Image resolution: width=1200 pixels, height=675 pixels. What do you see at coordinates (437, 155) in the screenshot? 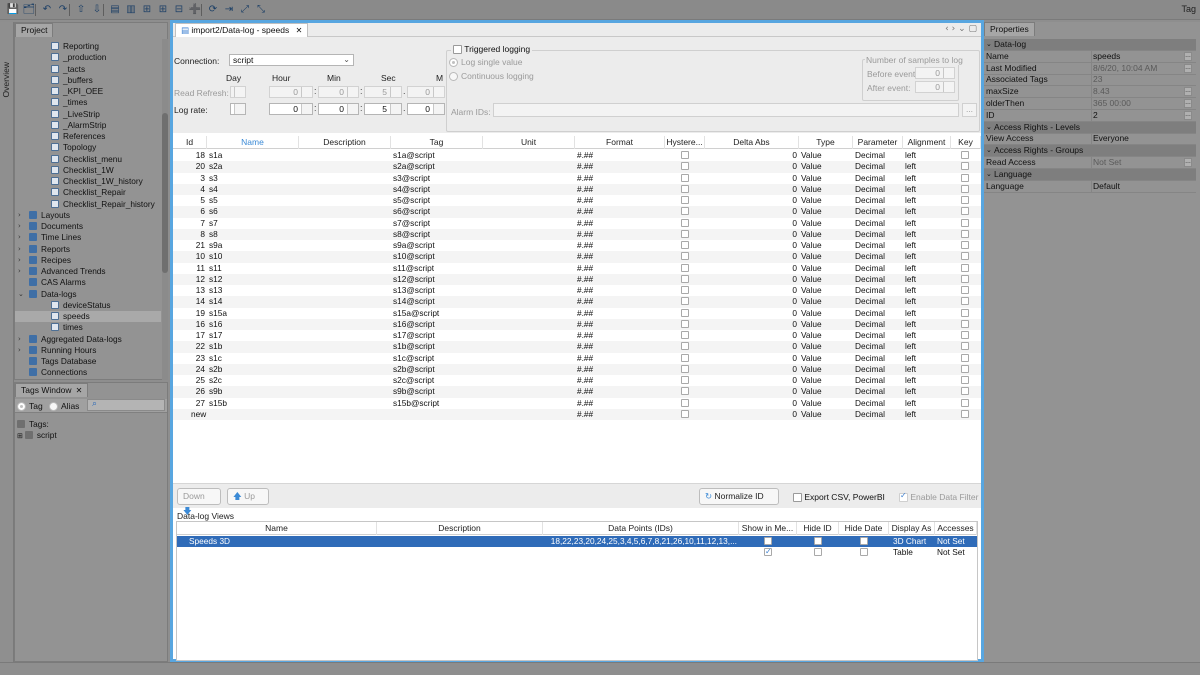
I see `table-cell: s1a@script` at bounding box center [437, 155].